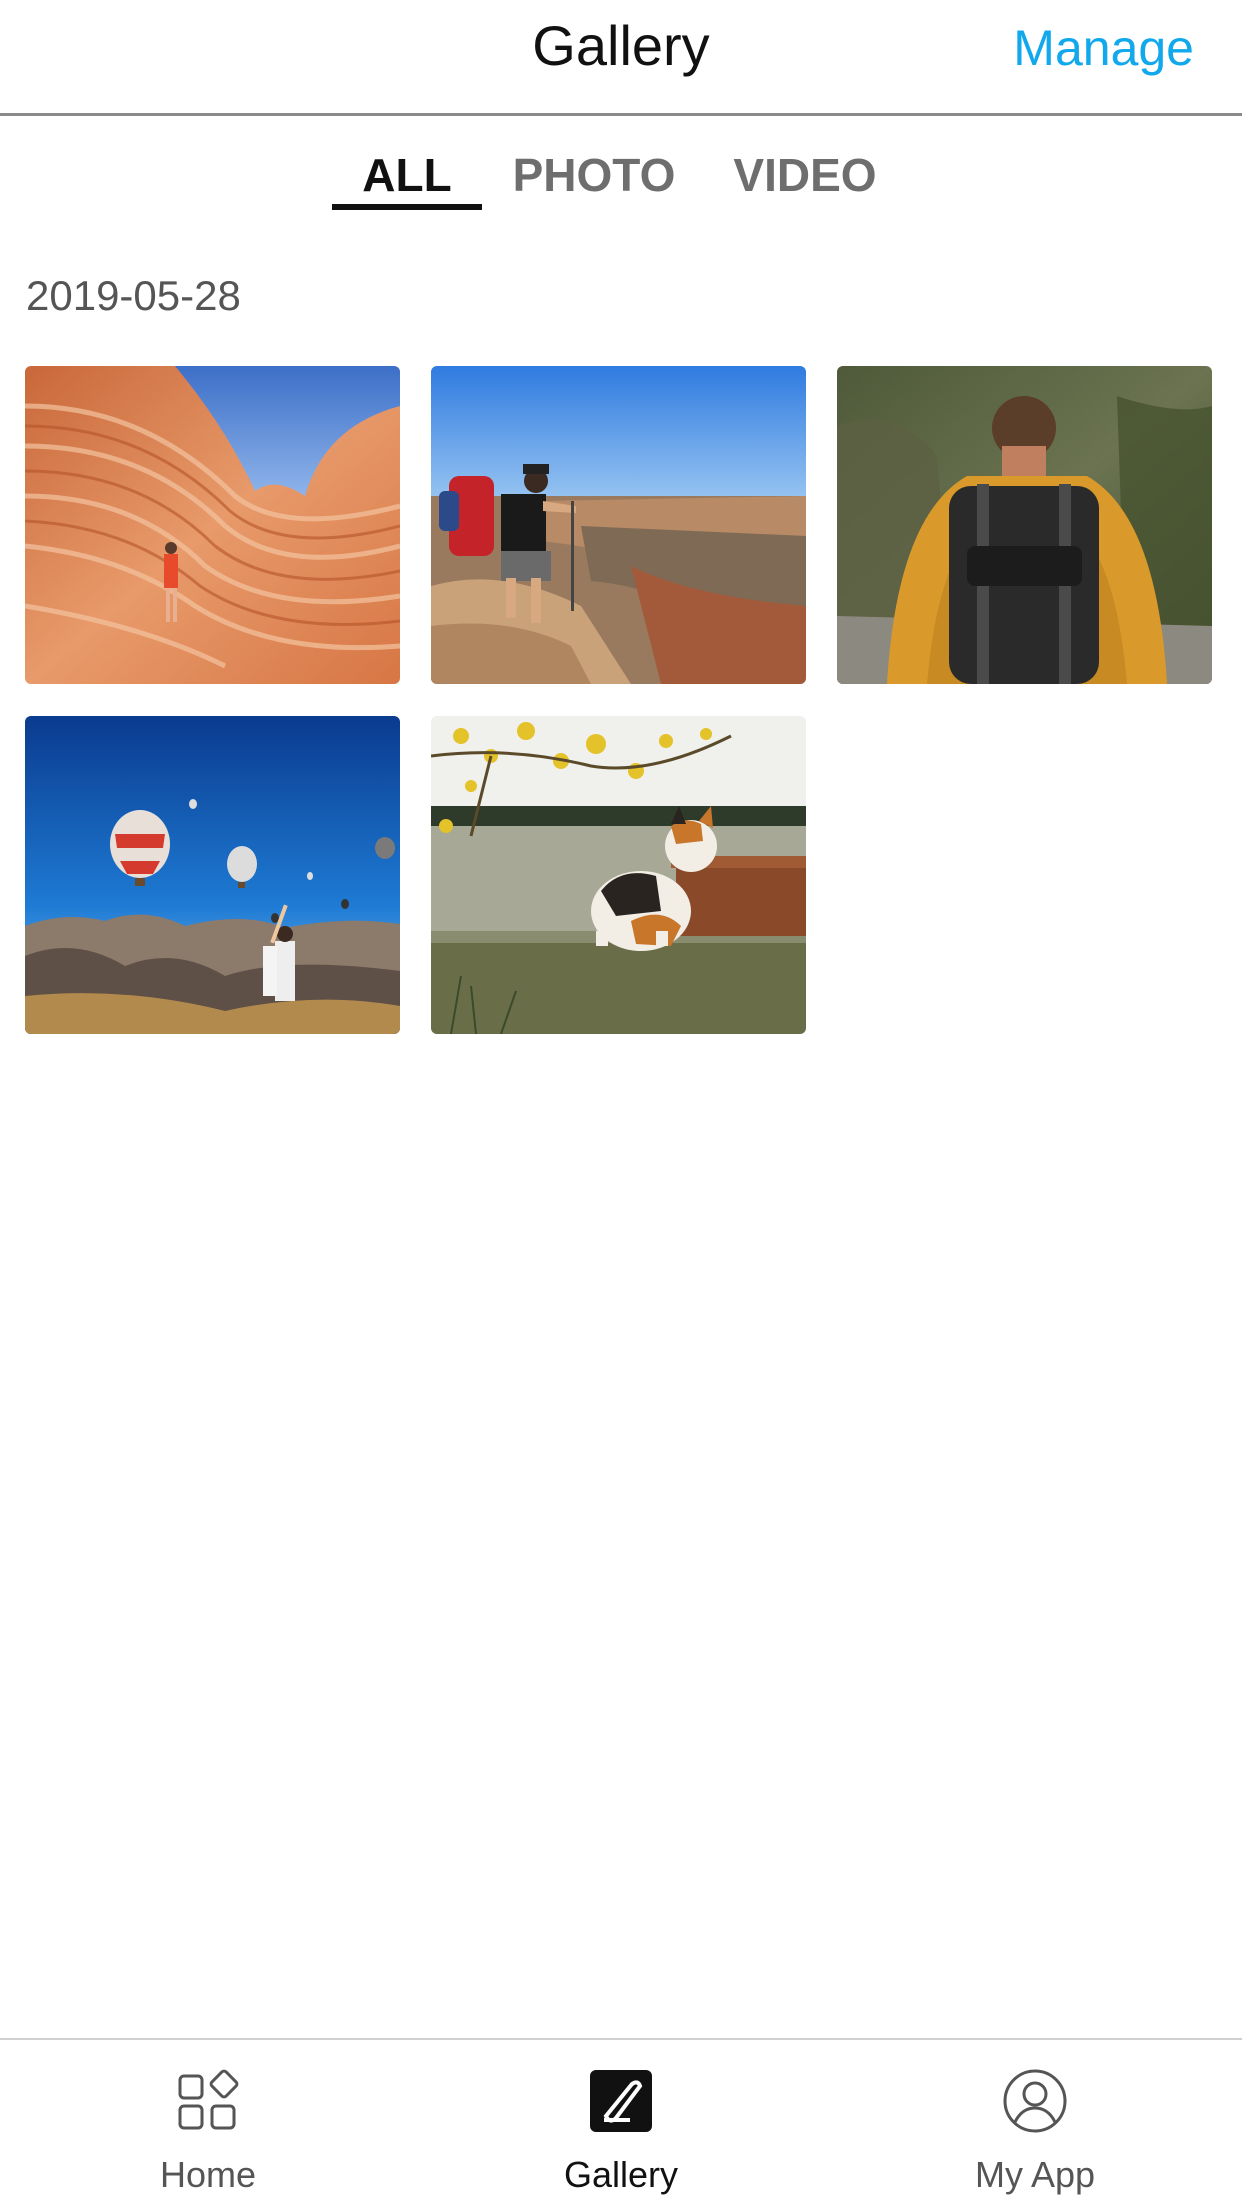  I want to click on bottom-navigation: Home Gallery My App, so click(621, 2123).